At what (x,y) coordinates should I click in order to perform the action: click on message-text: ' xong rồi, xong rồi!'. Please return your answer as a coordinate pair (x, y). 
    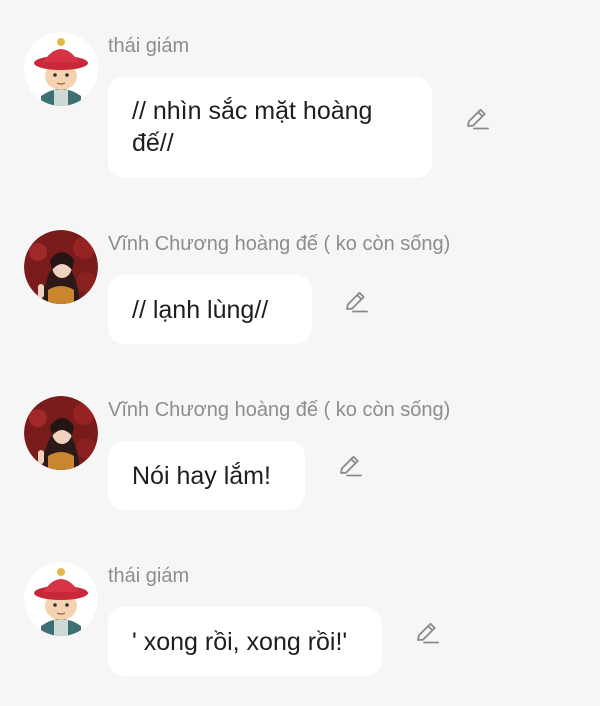
    Looking at the image, I should click on (240, 642).